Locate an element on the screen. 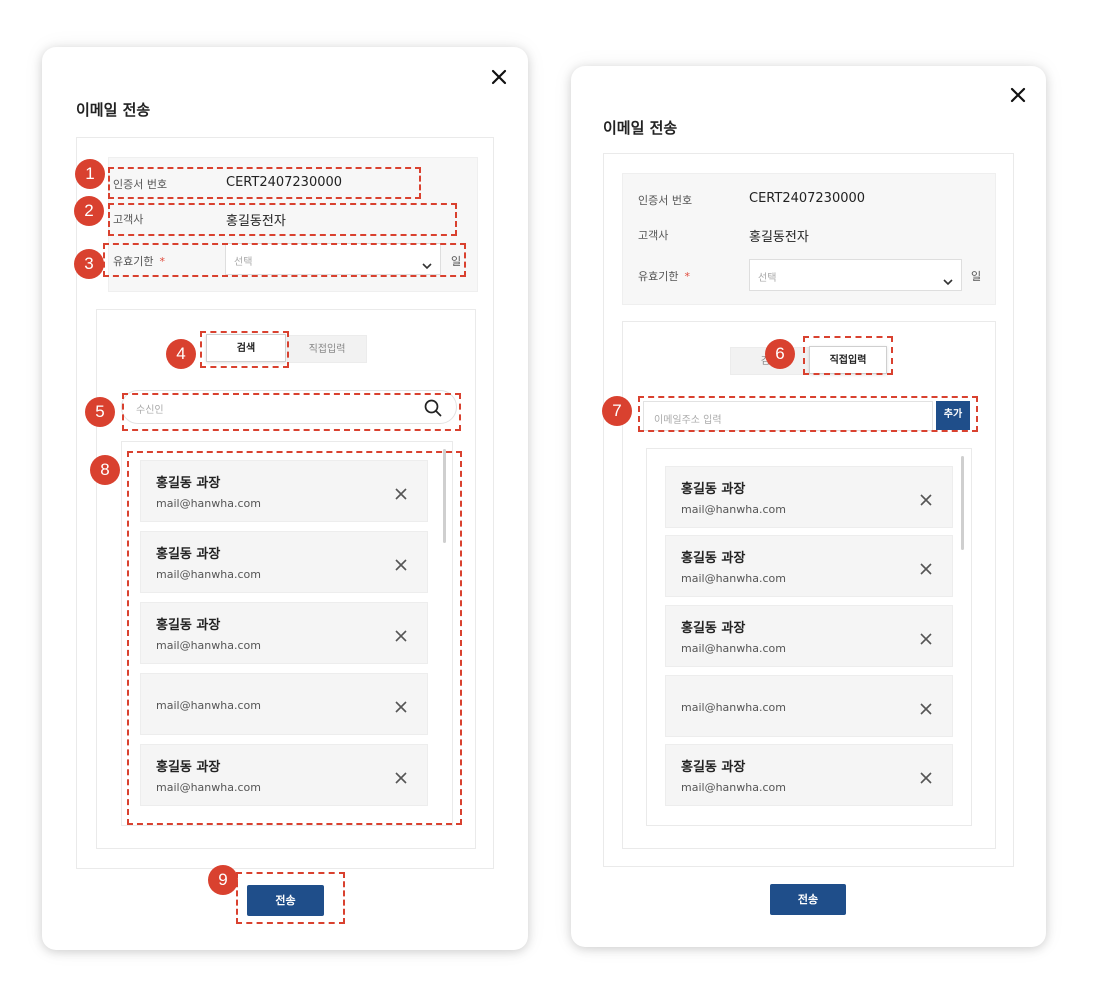  validity-select: 선택 is located at coordinates (855, 275).